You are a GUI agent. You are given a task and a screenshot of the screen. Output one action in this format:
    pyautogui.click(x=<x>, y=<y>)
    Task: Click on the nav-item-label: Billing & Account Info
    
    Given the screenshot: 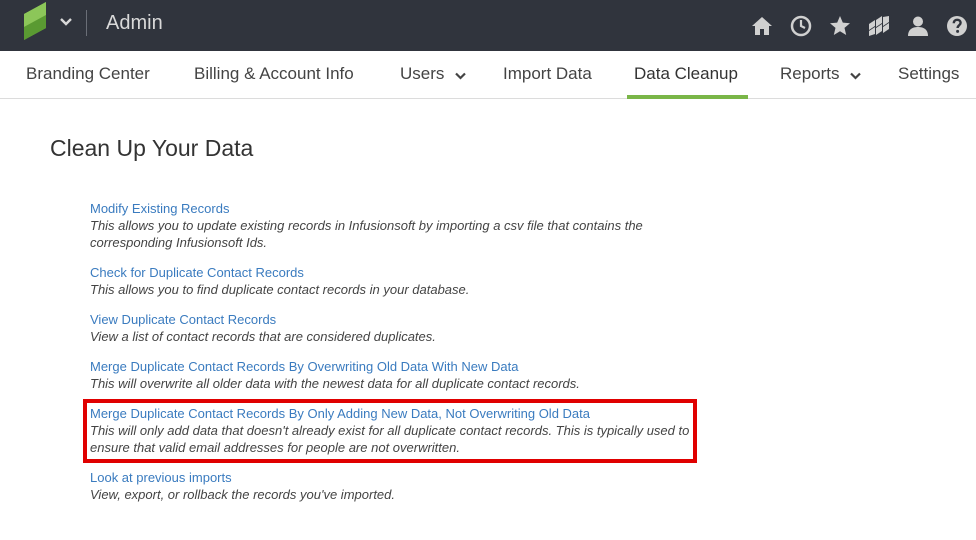 What is the action you would take?
    pyautogui.click(x=274, y=73)
    